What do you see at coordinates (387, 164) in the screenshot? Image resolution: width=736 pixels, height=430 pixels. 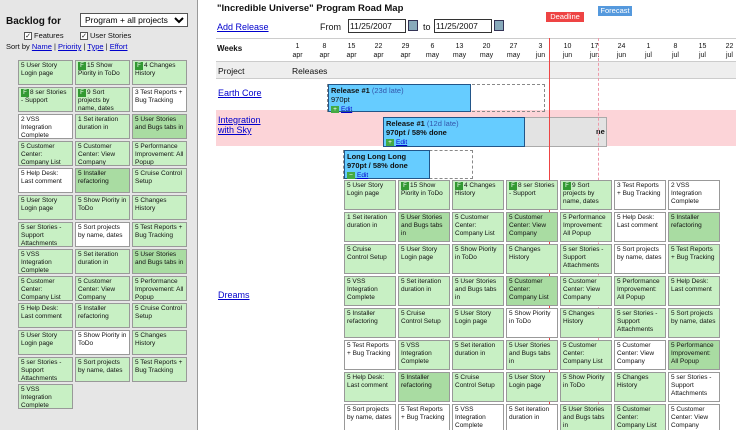 I see `release-card: Long Long Long 970pt / 58% done − Edit` at bounding box center [387, 164].